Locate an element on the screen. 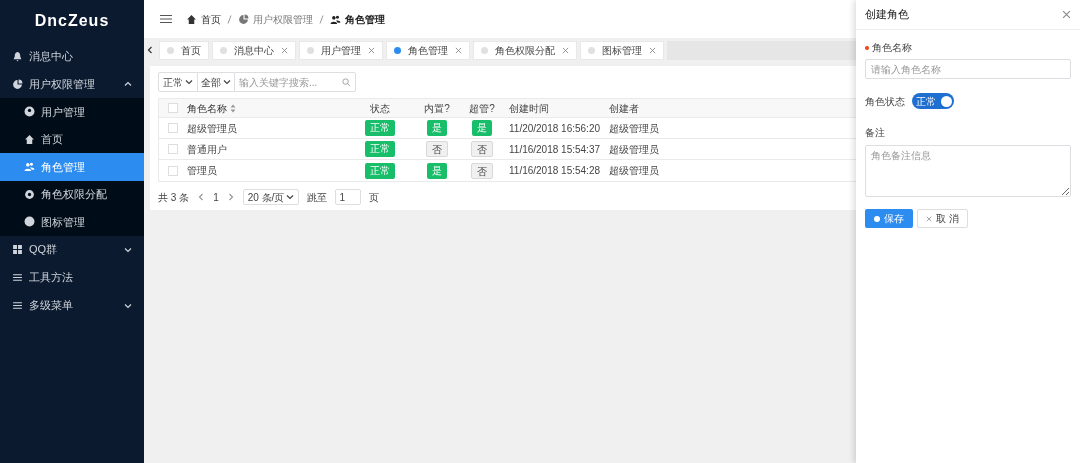  total-count: 共 3 条 is located at coordinates (174, 197).